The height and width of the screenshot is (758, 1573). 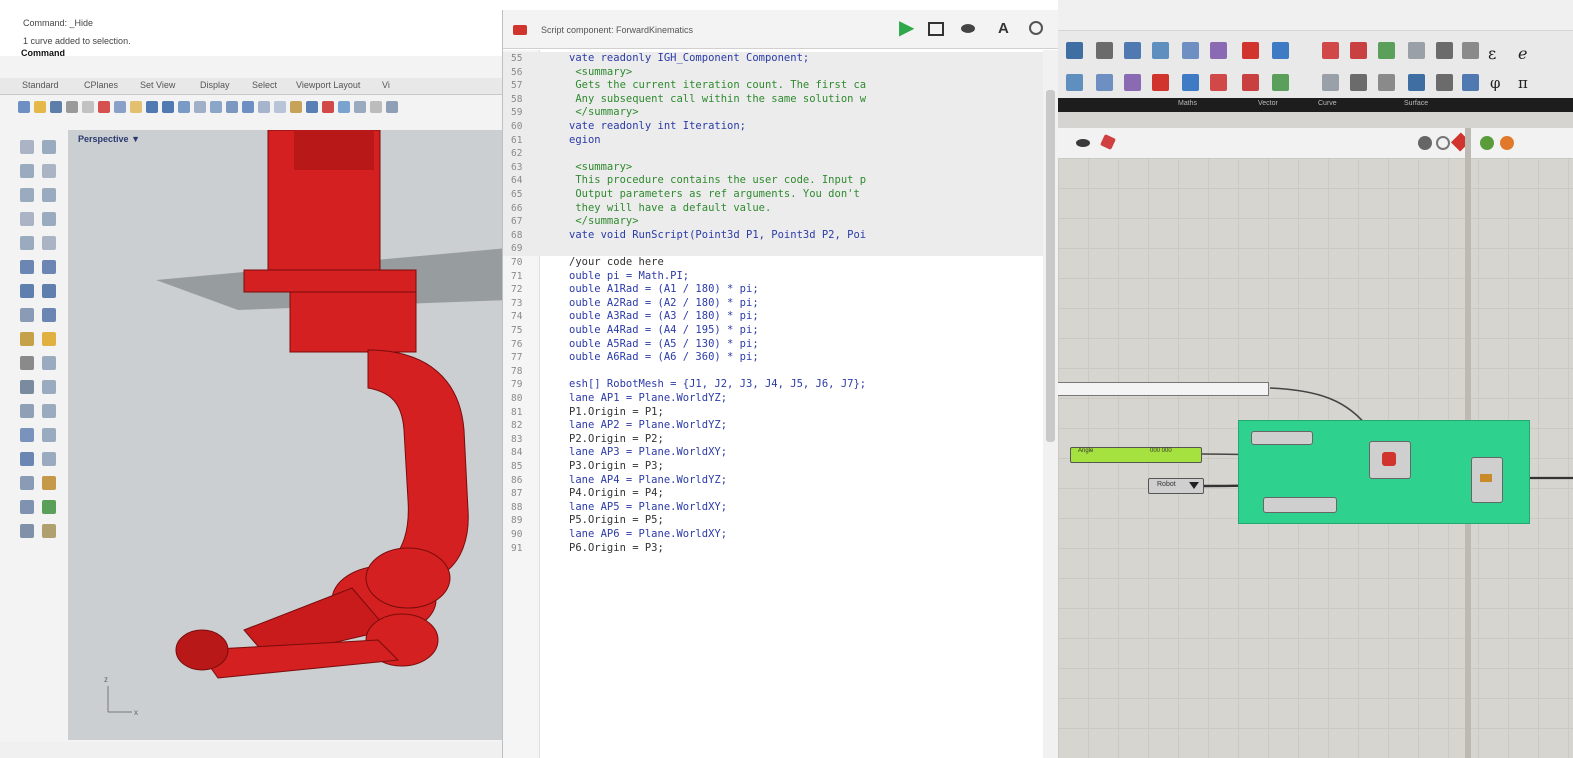 I want to click on epsilon-icon: ε, so click(x=1492, y=53).